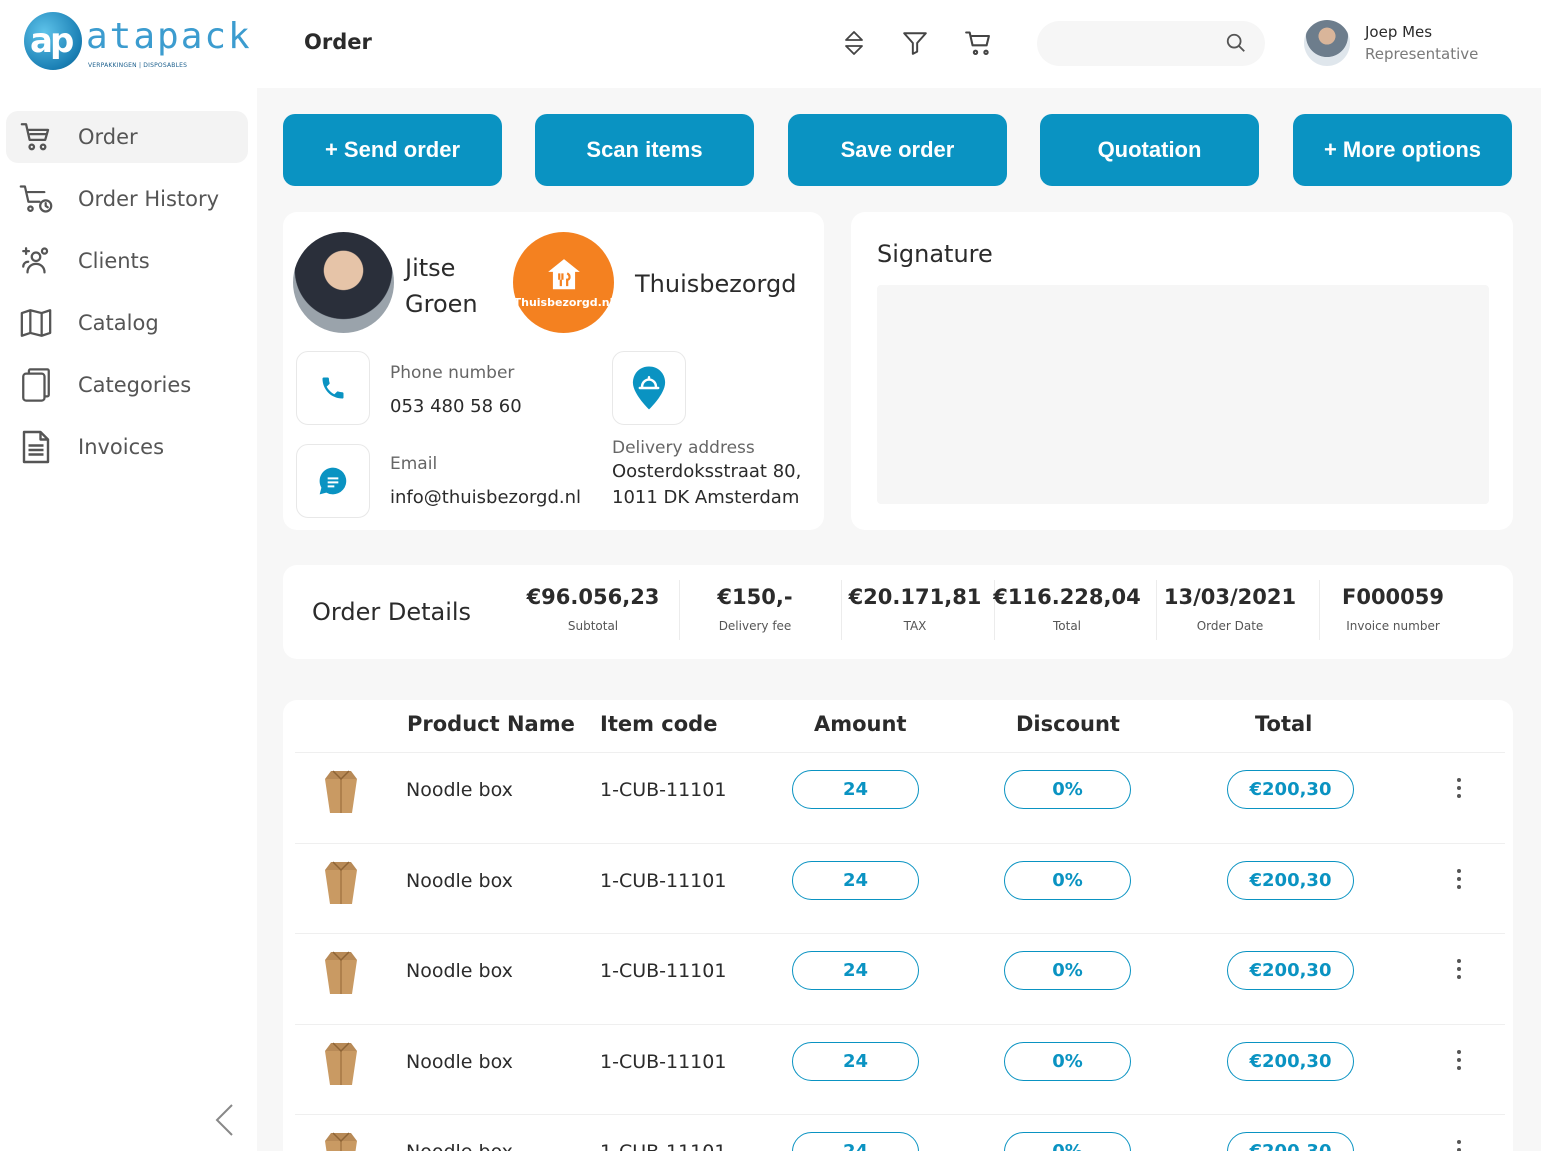 The width and height of the screenshot is (1541, 1151). I want to click on company-name: Thuisbezorgd, so click(716, 284).